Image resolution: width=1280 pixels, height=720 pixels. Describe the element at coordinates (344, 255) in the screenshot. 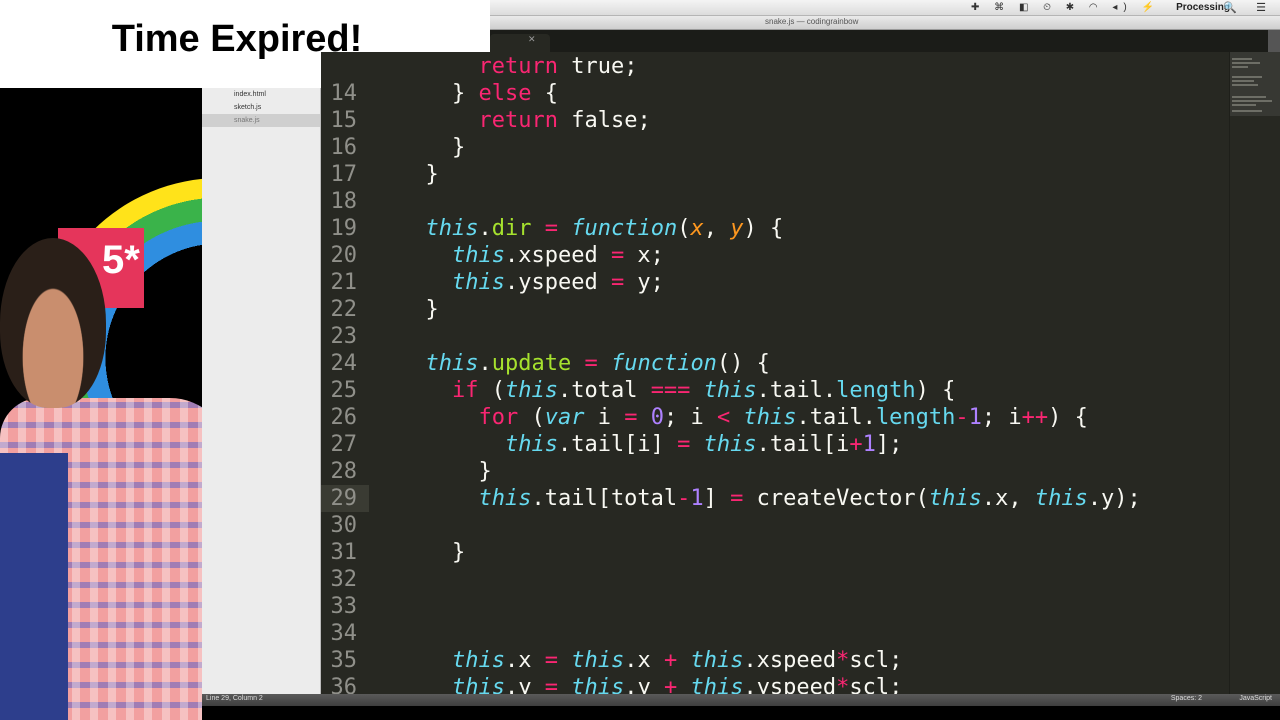

I see `line-number: 20` at that location.